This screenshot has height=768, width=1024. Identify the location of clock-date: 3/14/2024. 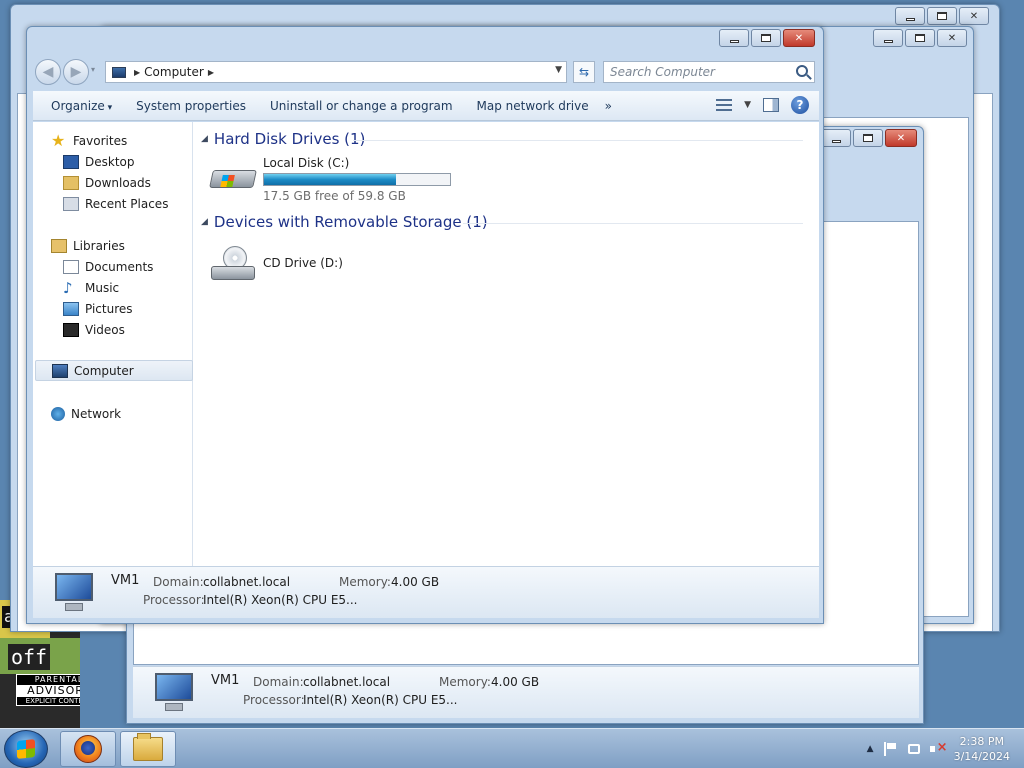
(981, 756).